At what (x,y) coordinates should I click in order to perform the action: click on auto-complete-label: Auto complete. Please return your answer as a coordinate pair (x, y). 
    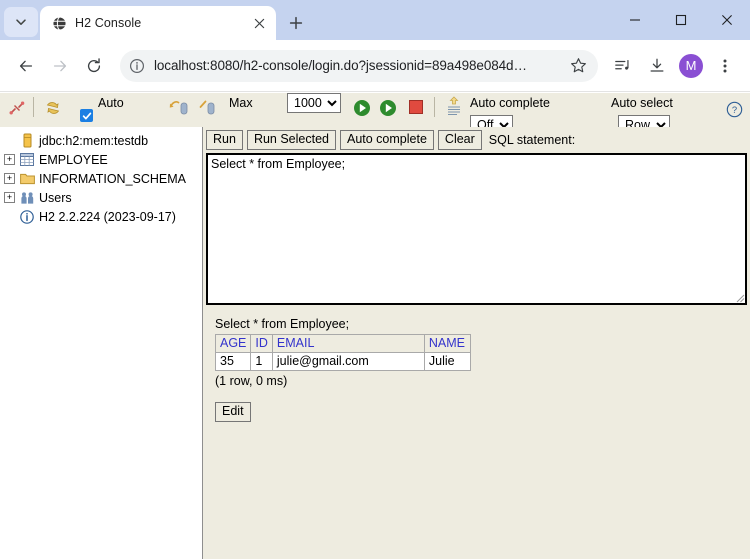
    Looking at the image, I should click on (510, 103).